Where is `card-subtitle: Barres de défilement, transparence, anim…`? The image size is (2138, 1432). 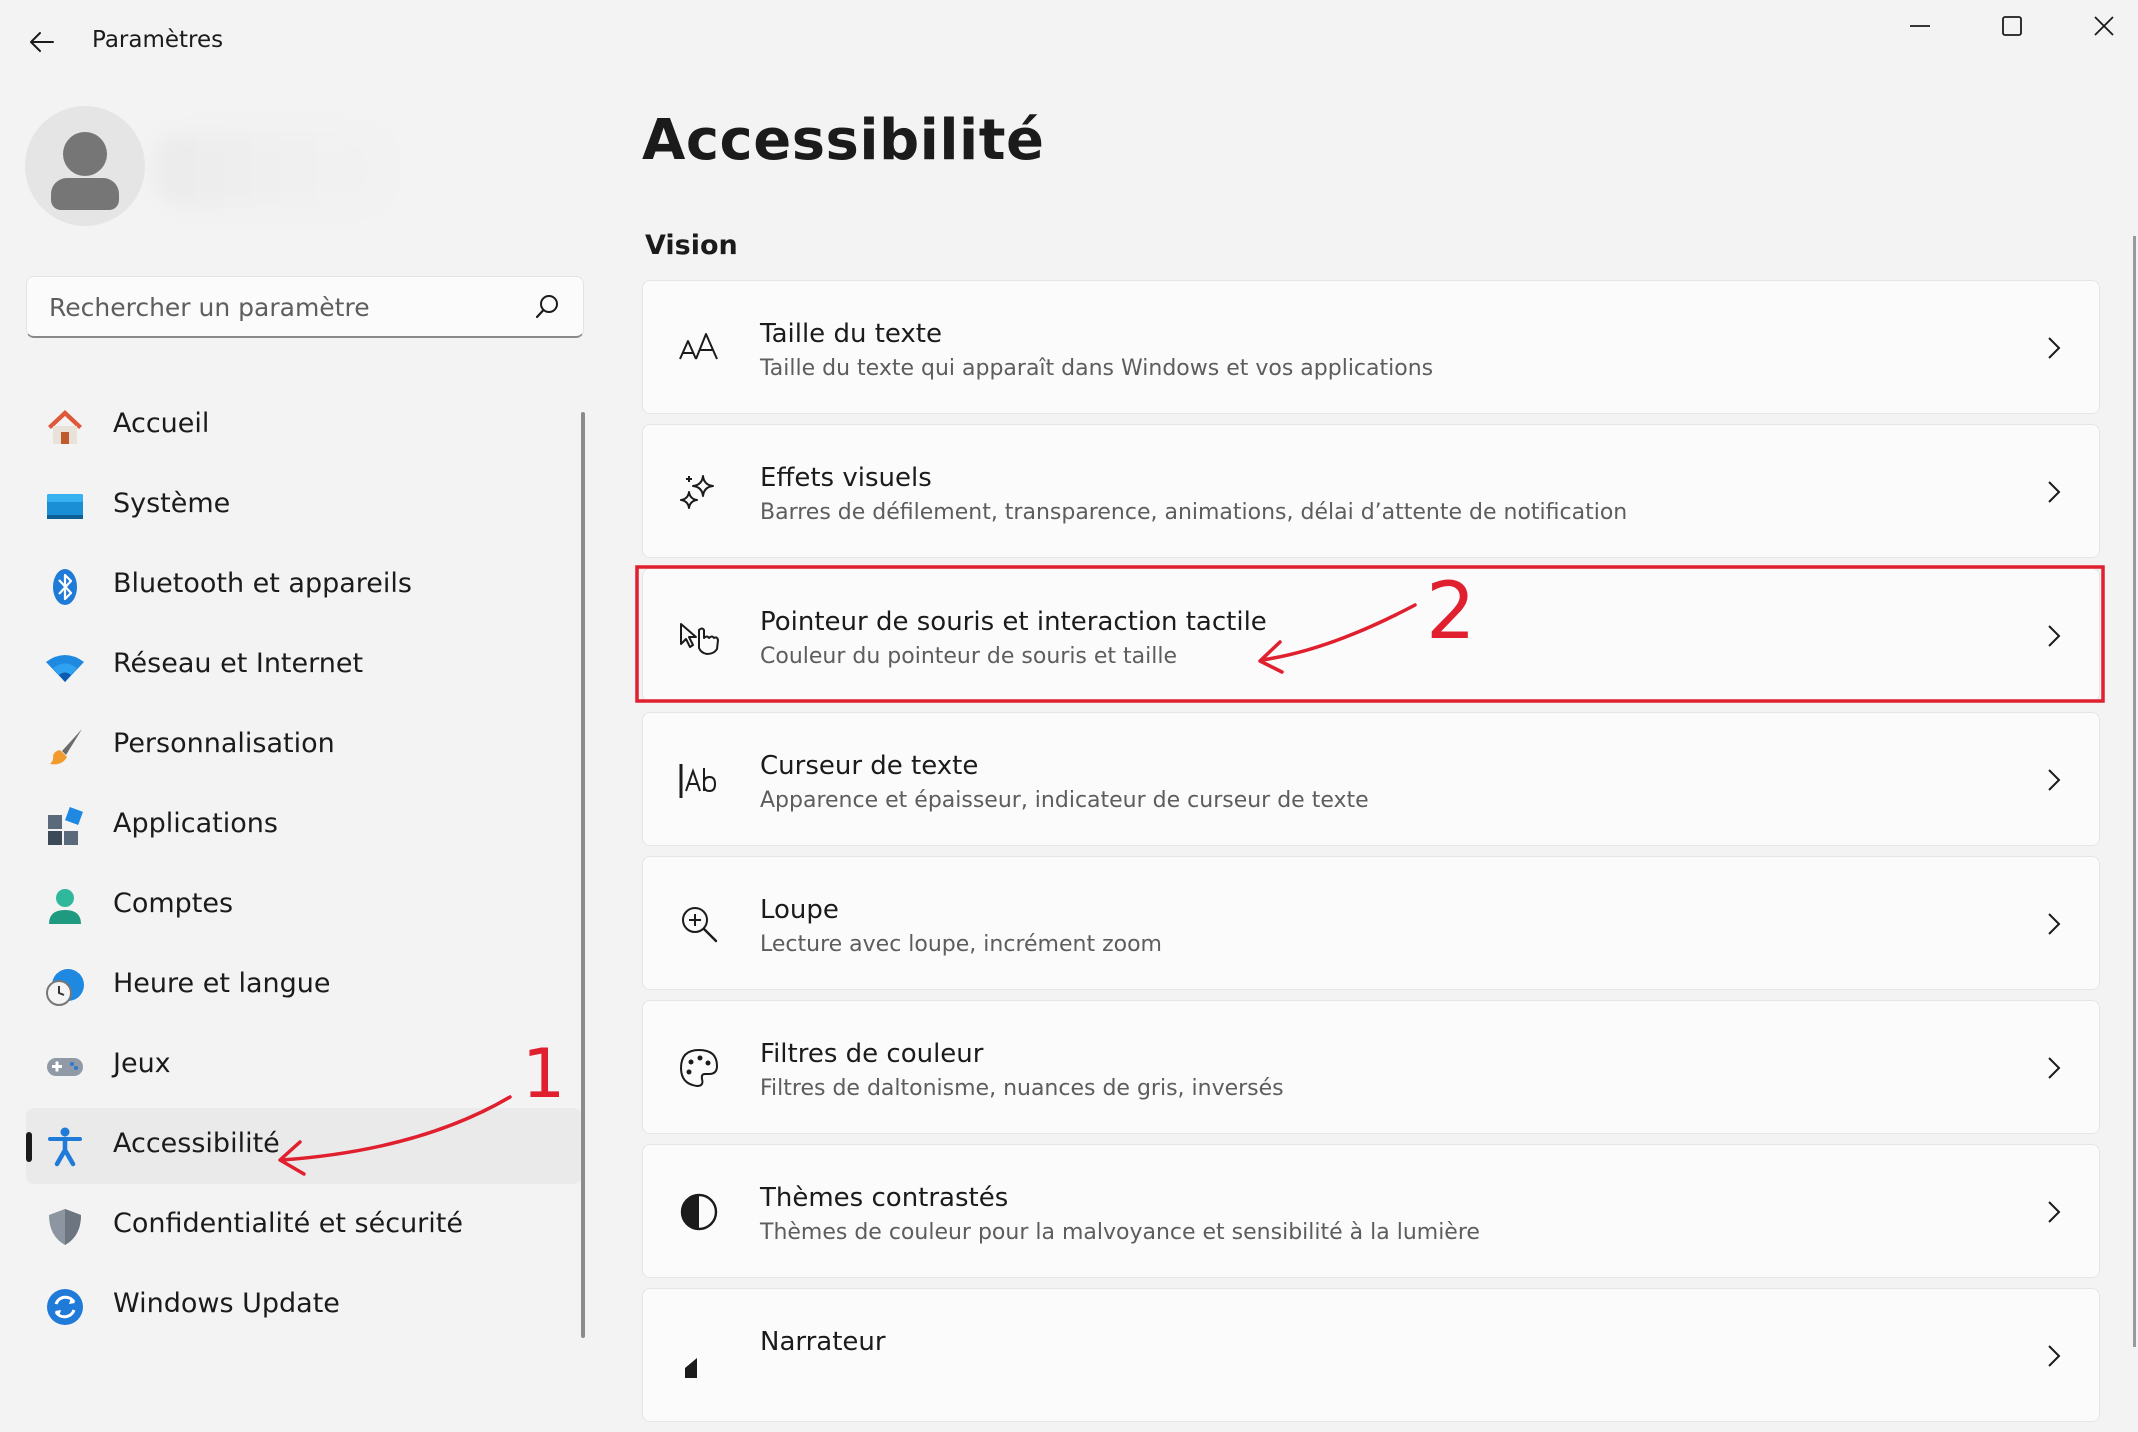 card-subtitle: Barres de défilement, transparence, anim… is located at coordinates (1194, 512).